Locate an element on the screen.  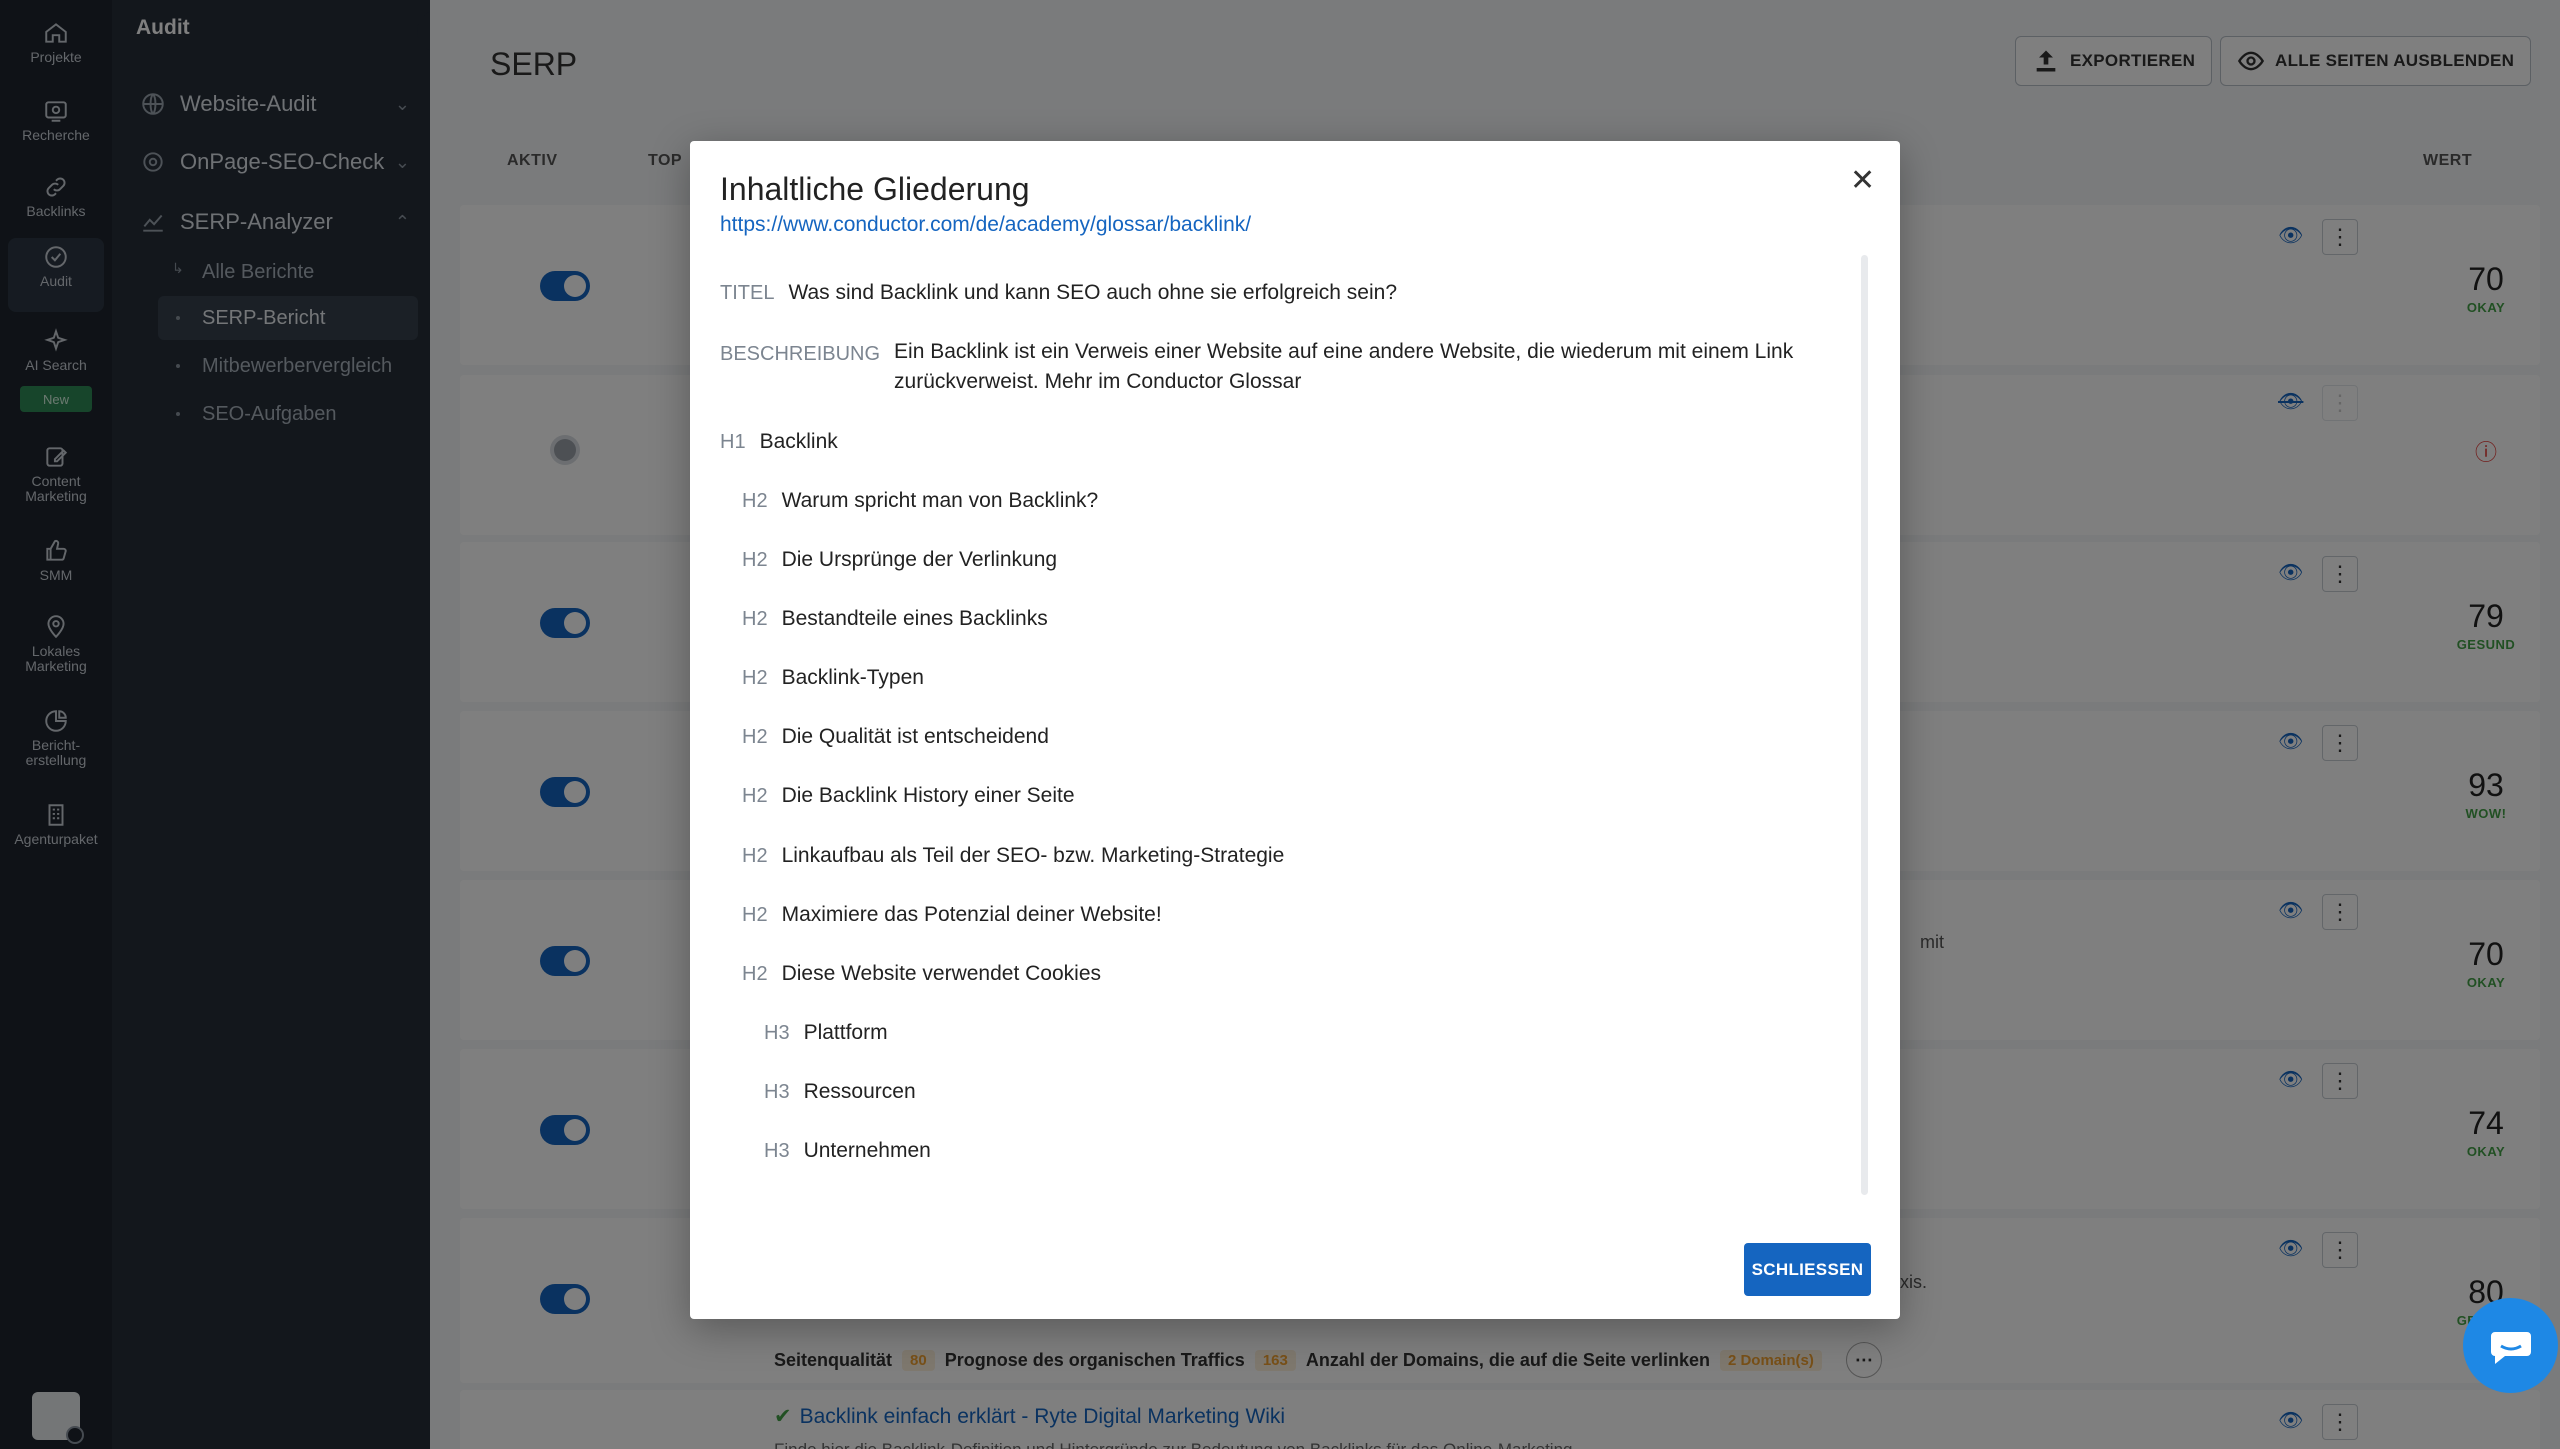
chat-button is located at coordinates (2510, 1345).